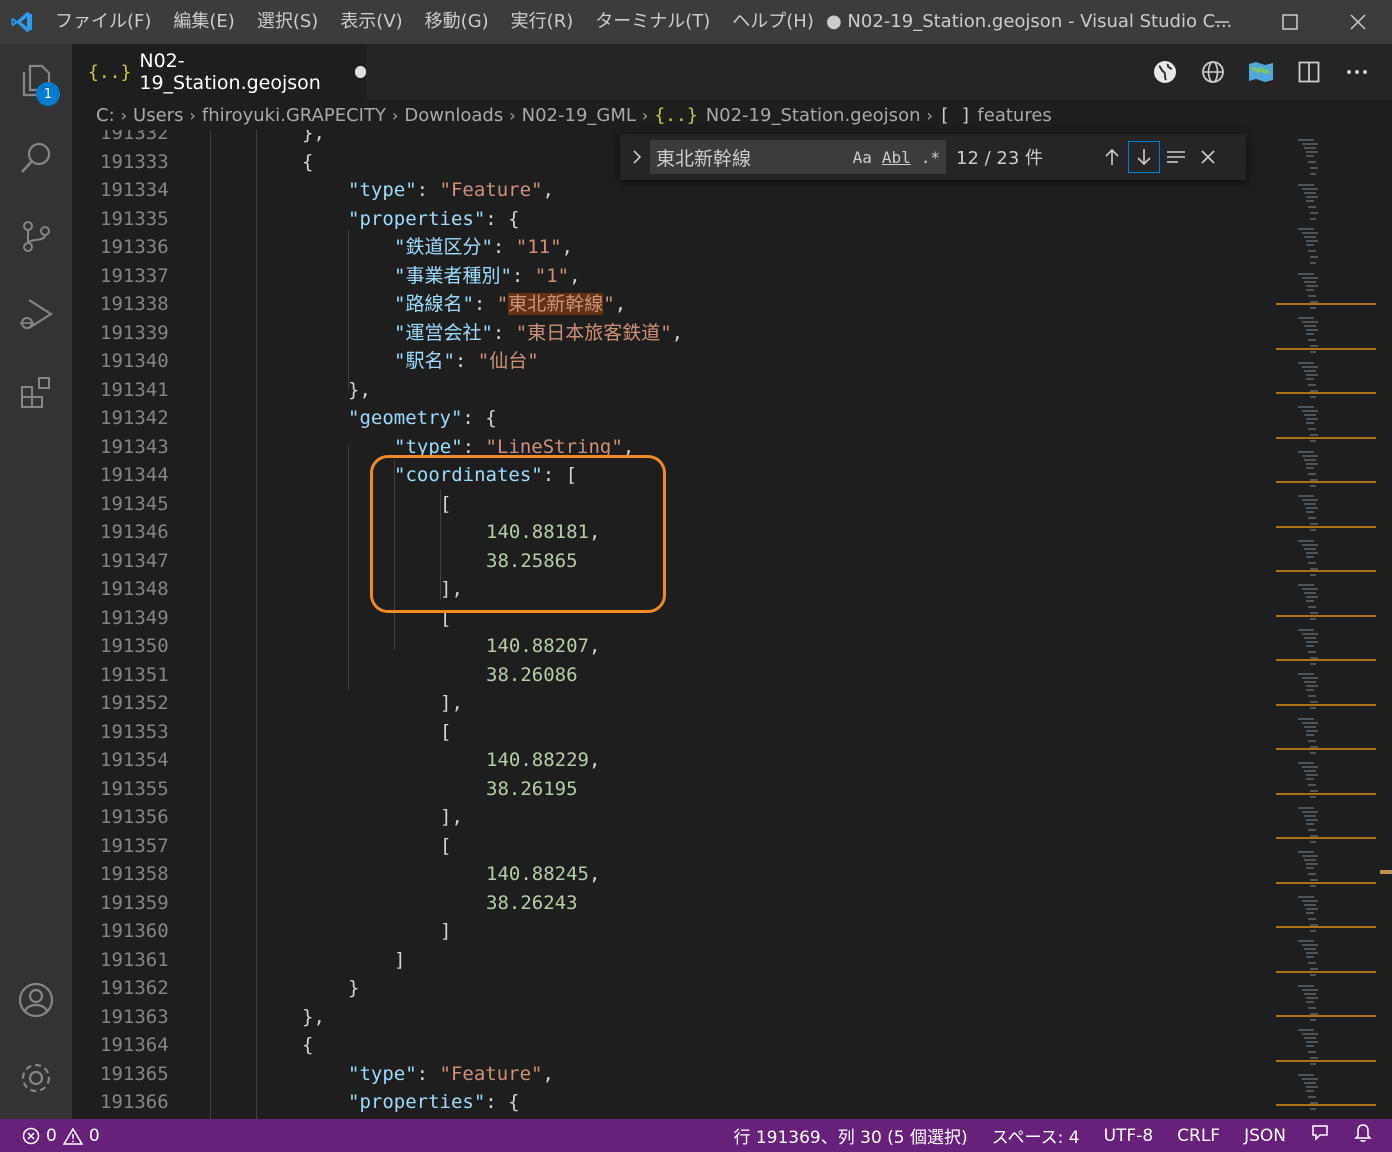 The width and height of the screenshot is (1392, 1152). Describe the element at coordinates (50, 1136) in the screenshot. I see `problems-indicator: 0 0` at that location.